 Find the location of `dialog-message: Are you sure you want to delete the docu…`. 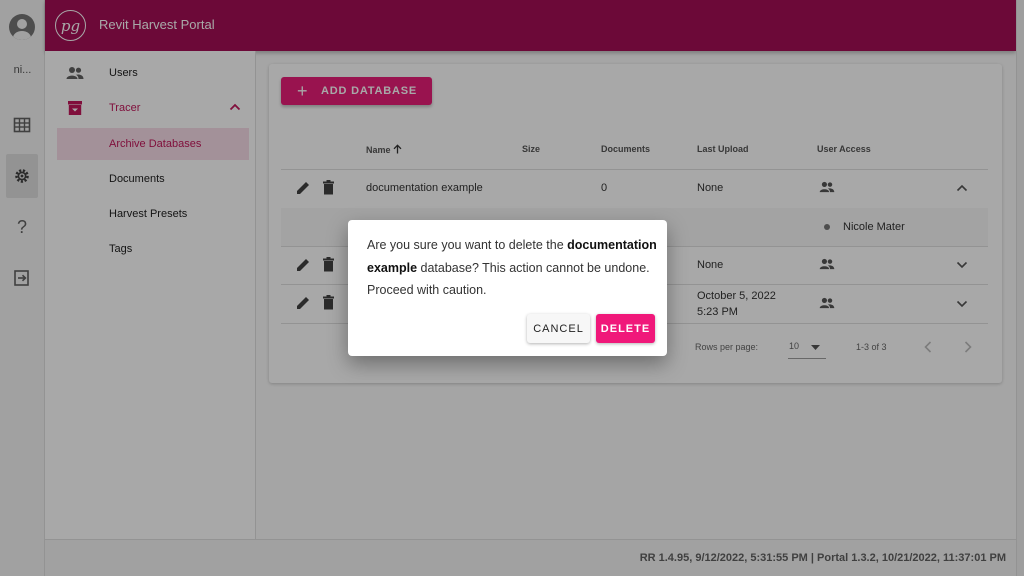

dialog-message: Are you sure you want to delete the docu… is located at coordinates (512, 267).